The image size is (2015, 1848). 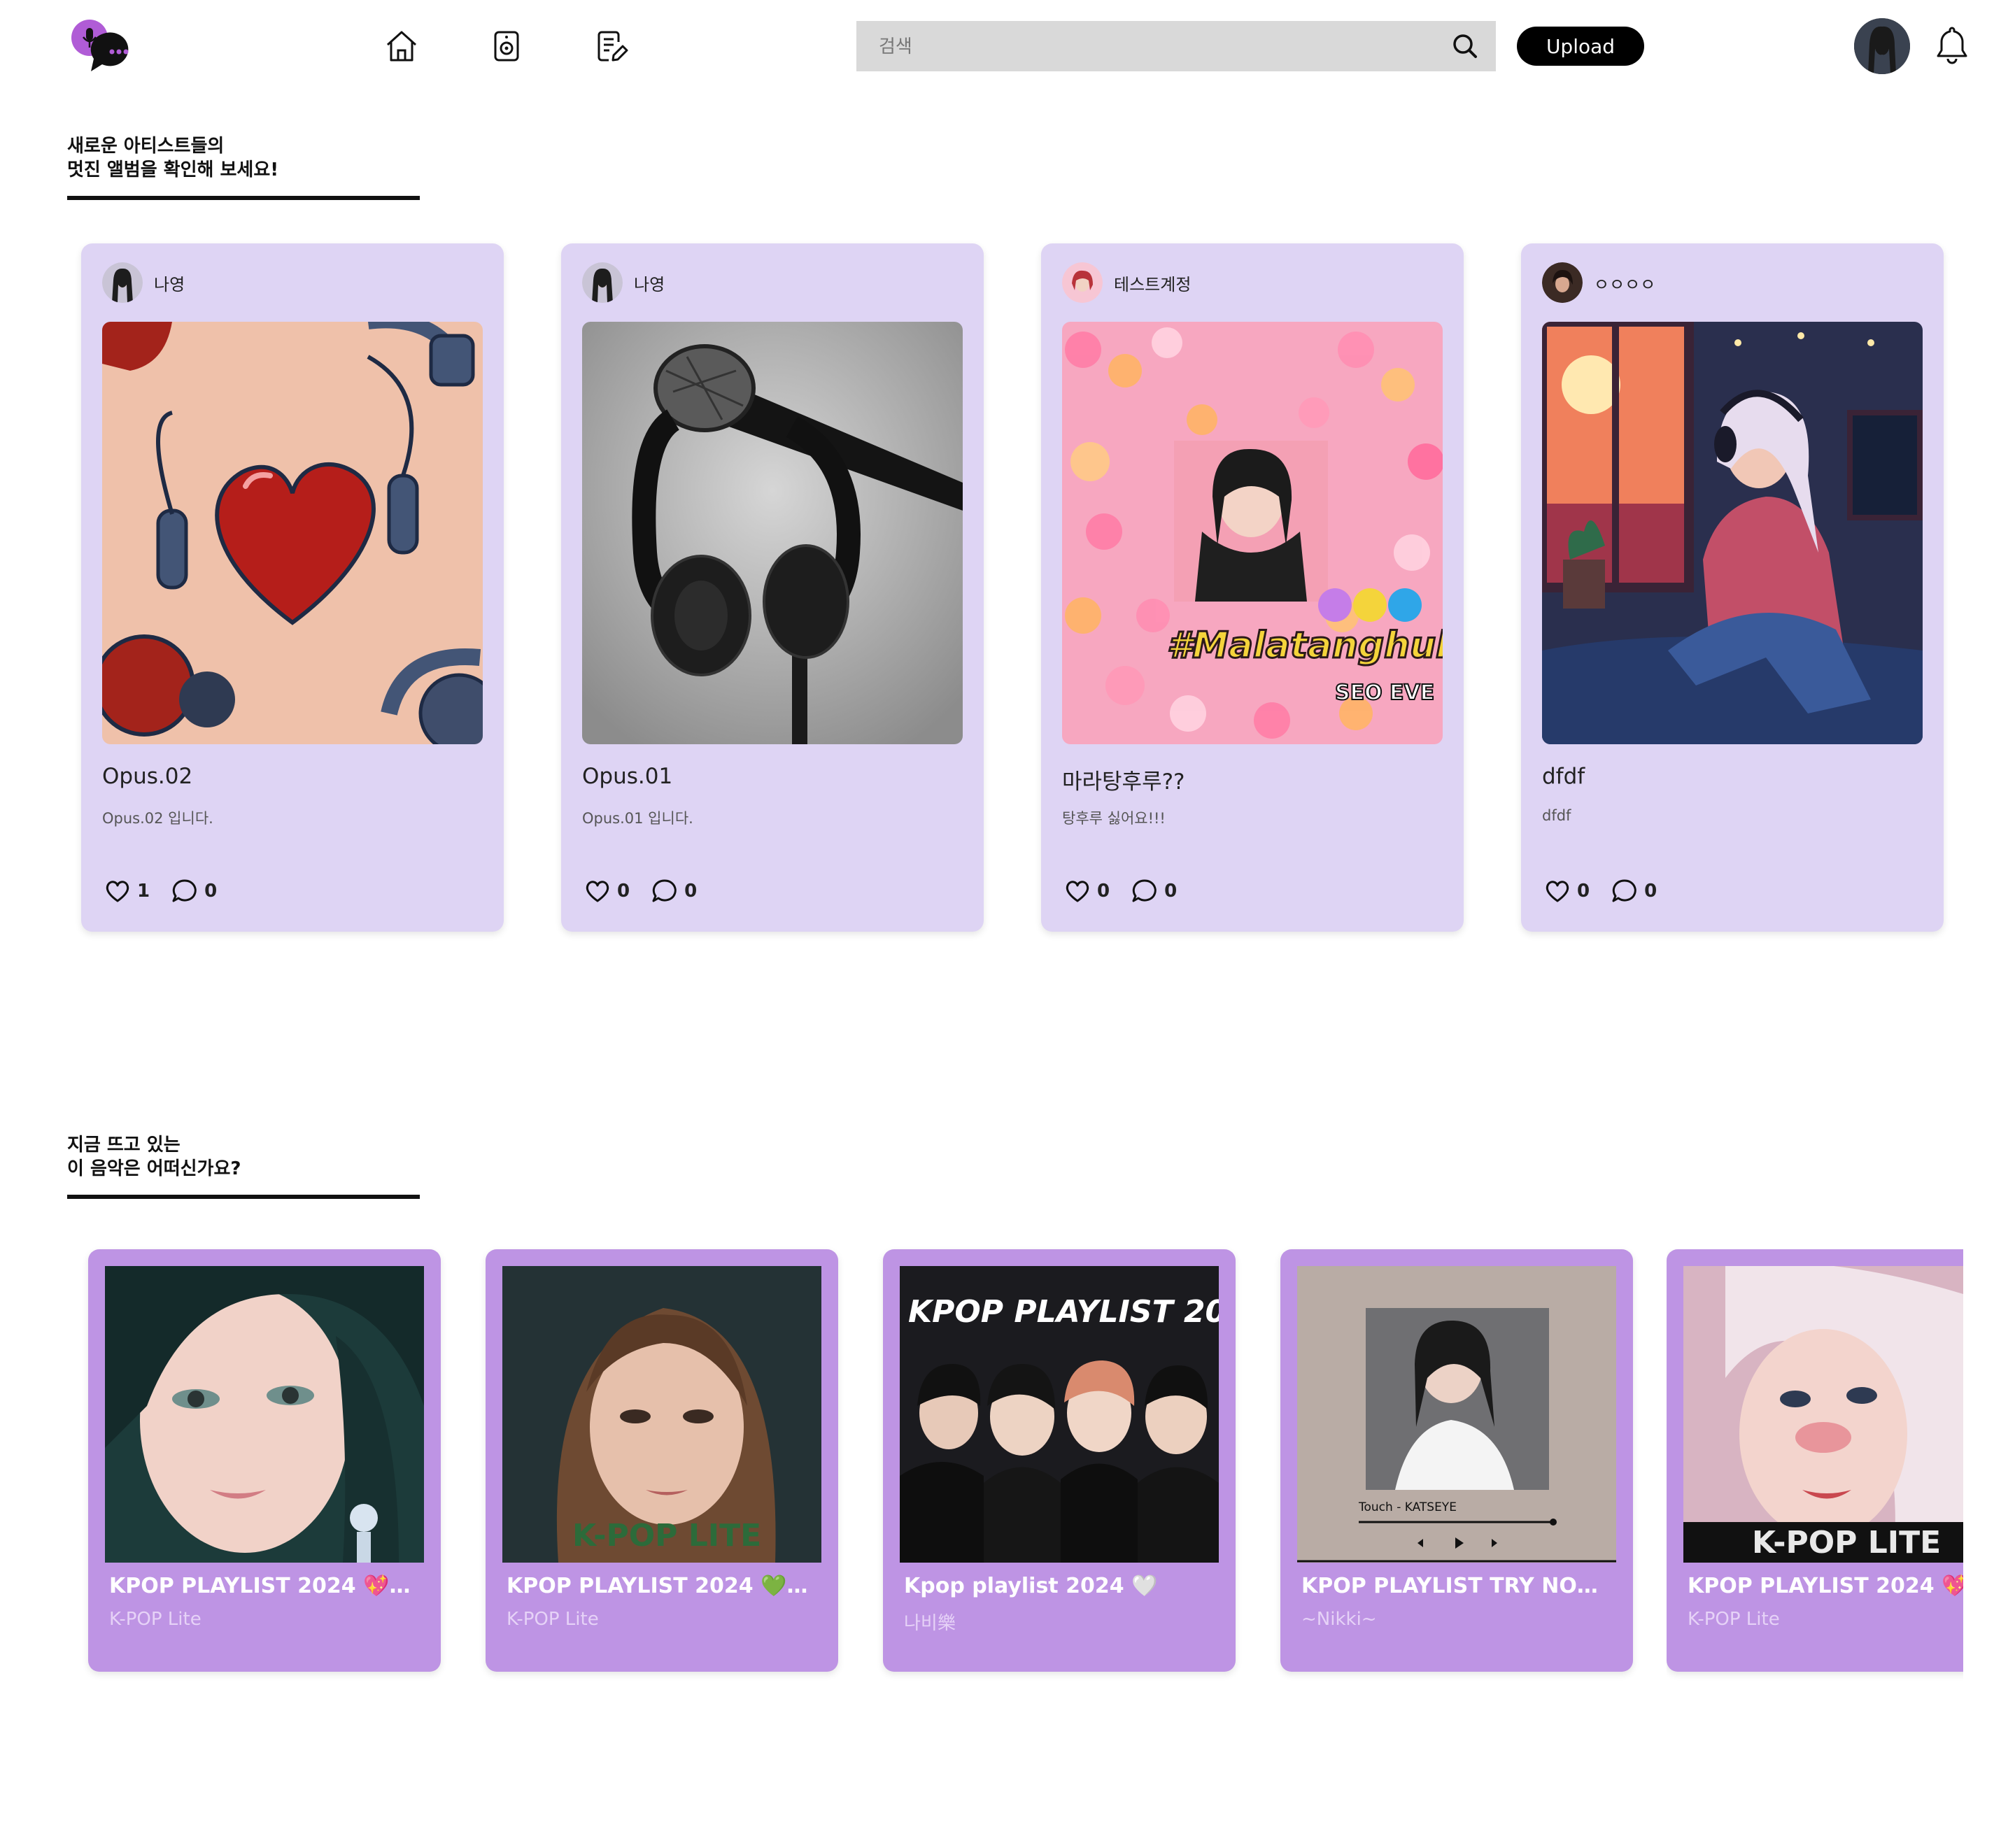 What do you see at coordinates (1465, 47) in the screenshot?
I see `search-icon` at bounding box center [1465, 47].